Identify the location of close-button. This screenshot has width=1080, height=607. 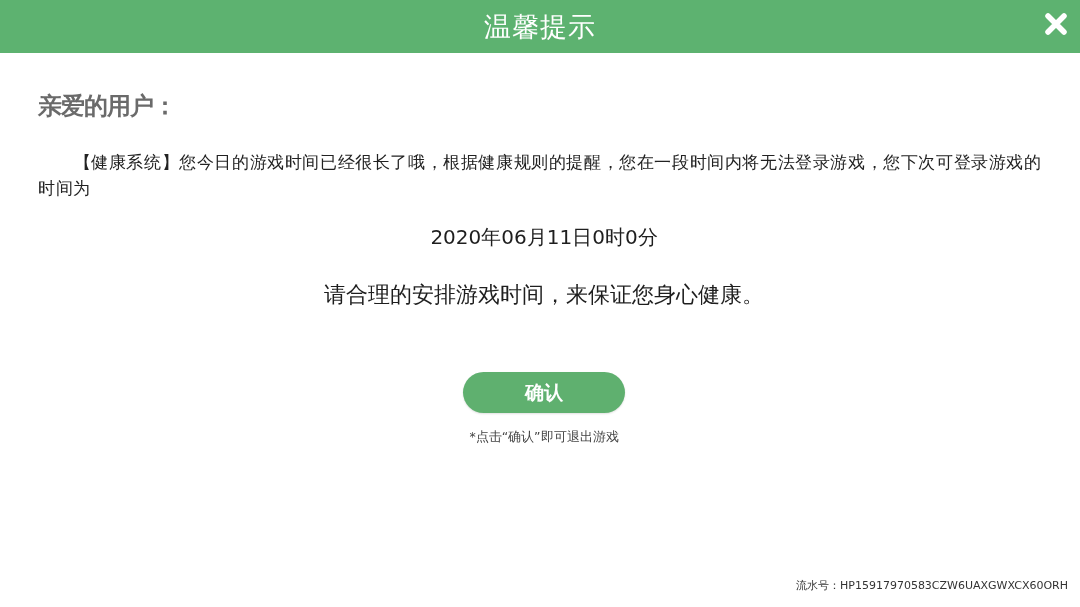
(1056, 24).